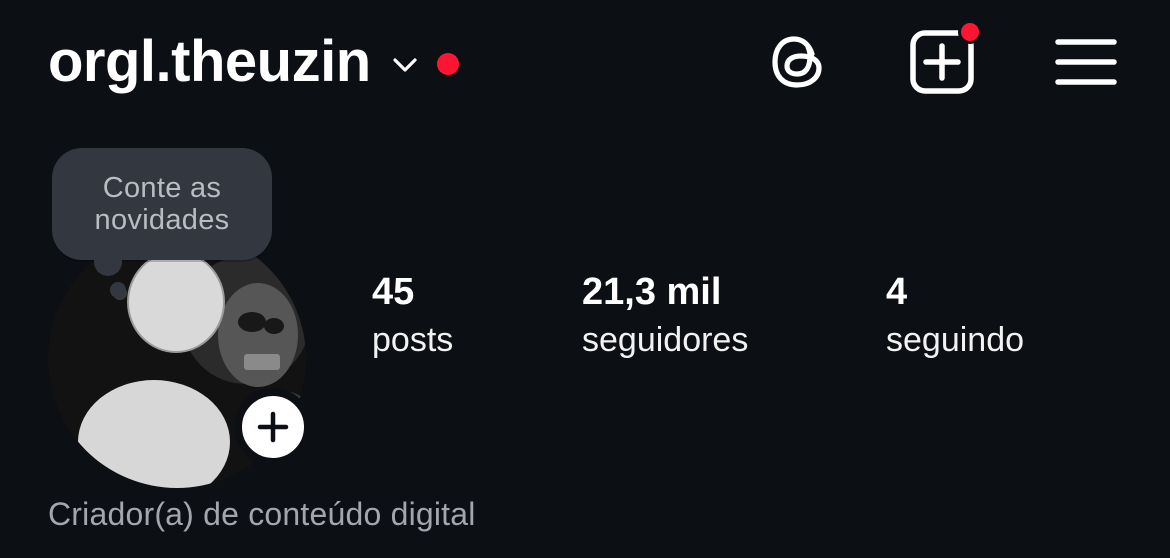 The image size is (1170, 558). I want to click on hamburger-menu-icon, so click(1086, 62).